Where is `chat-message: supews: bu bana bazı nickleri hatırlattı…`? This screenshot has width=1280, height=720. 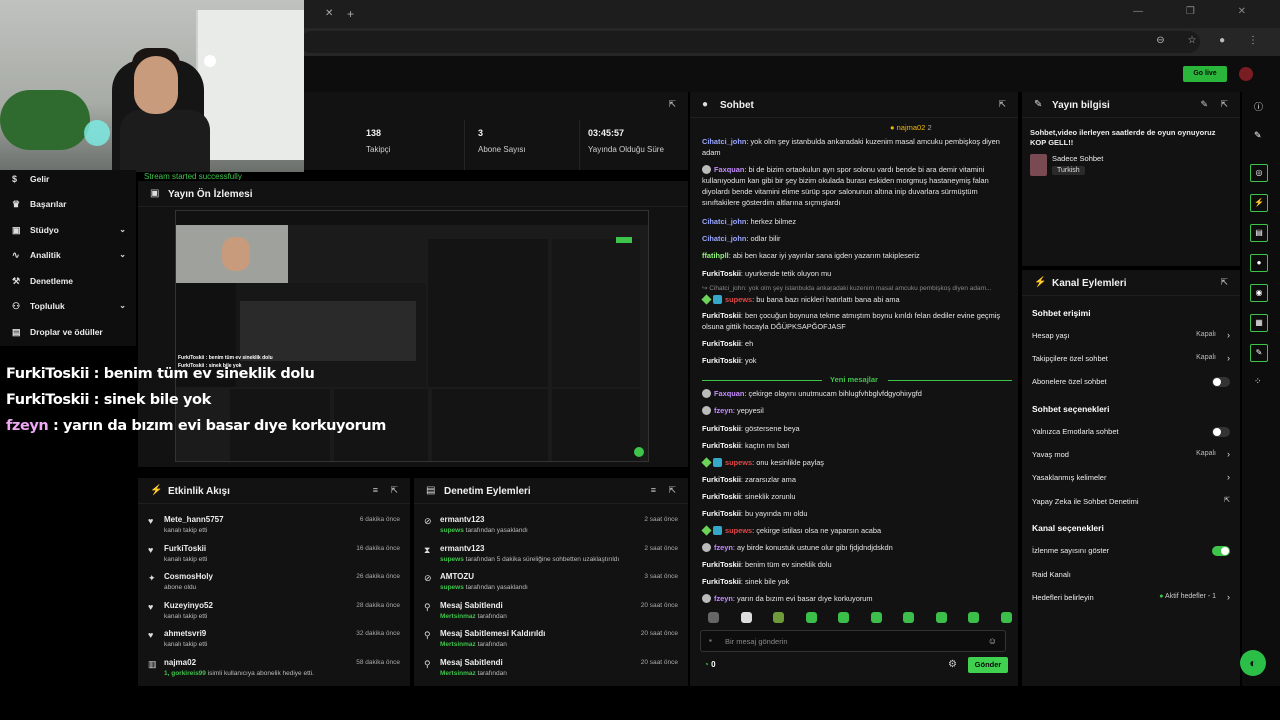 chat-message: supews: bu bana bazı nickleri hatırlattı… is located at coordinates (856, 299).